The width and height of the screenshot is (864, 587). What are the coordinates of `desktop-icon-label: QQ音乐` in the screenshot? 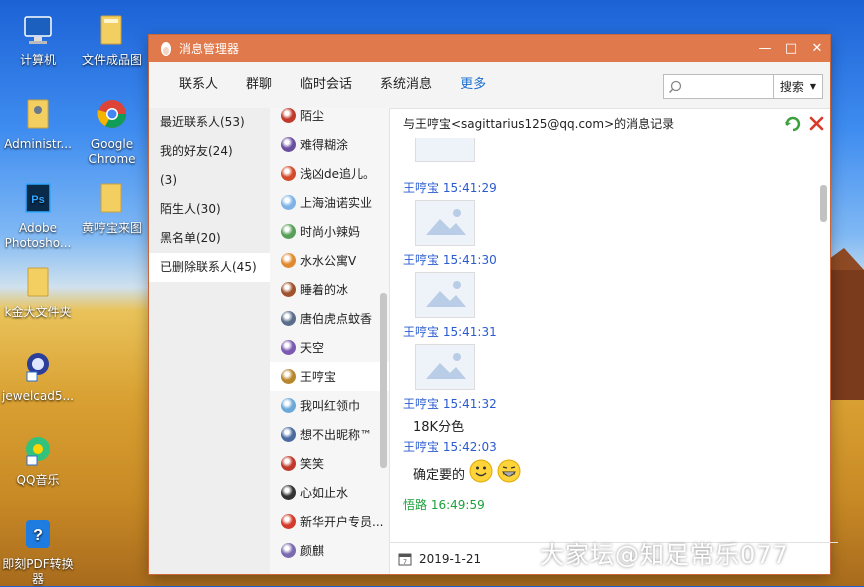 It's located at (38, 480).